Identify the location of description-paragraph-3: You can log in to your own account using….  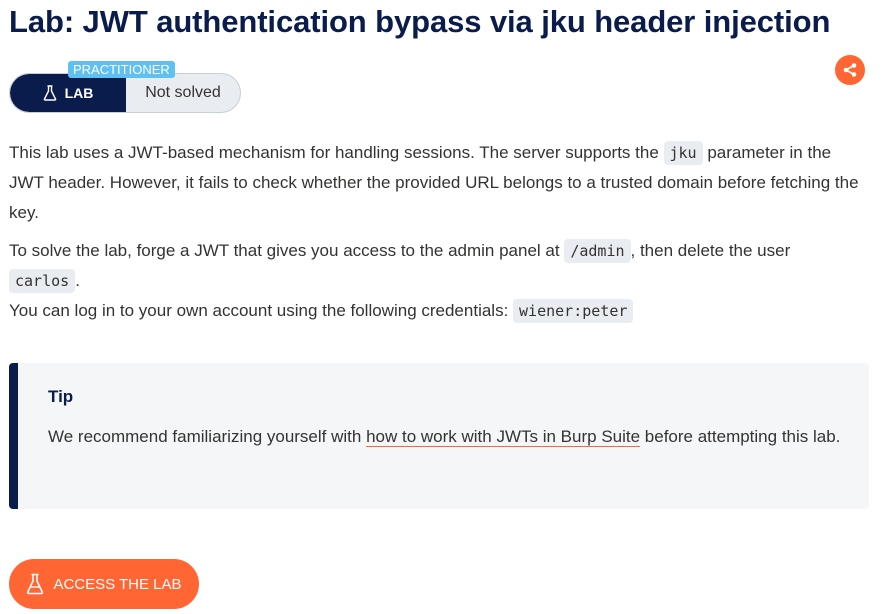
(439, 311).